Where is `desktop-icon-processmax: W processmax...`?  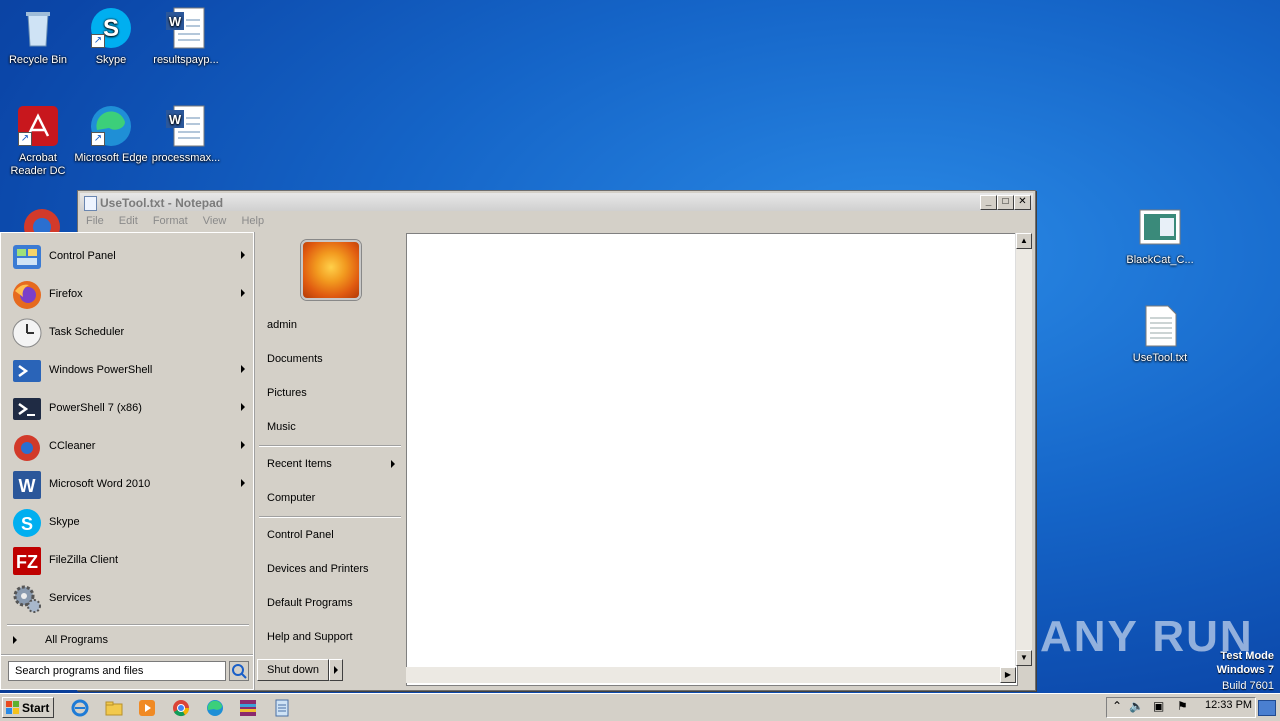 desktop-icon-processmax: W processmax... is located at coordinates (186, 134).